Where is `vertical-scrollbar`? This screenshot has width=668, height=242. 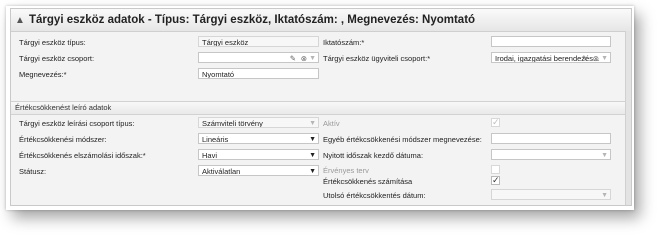 vertical-scrollbar is located at coordinates (628, 118).